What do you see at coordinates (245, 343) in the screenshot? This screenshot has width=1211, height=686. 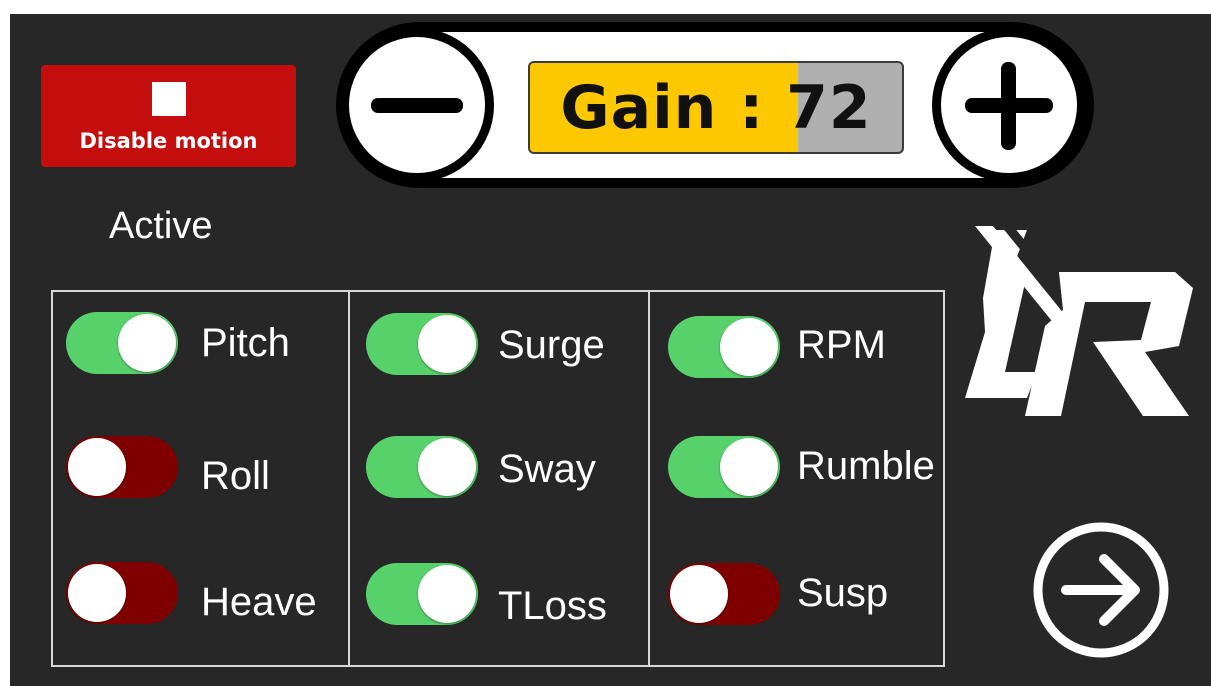 I see `label-pitch: Pitch` at bounding box center [245, 343].